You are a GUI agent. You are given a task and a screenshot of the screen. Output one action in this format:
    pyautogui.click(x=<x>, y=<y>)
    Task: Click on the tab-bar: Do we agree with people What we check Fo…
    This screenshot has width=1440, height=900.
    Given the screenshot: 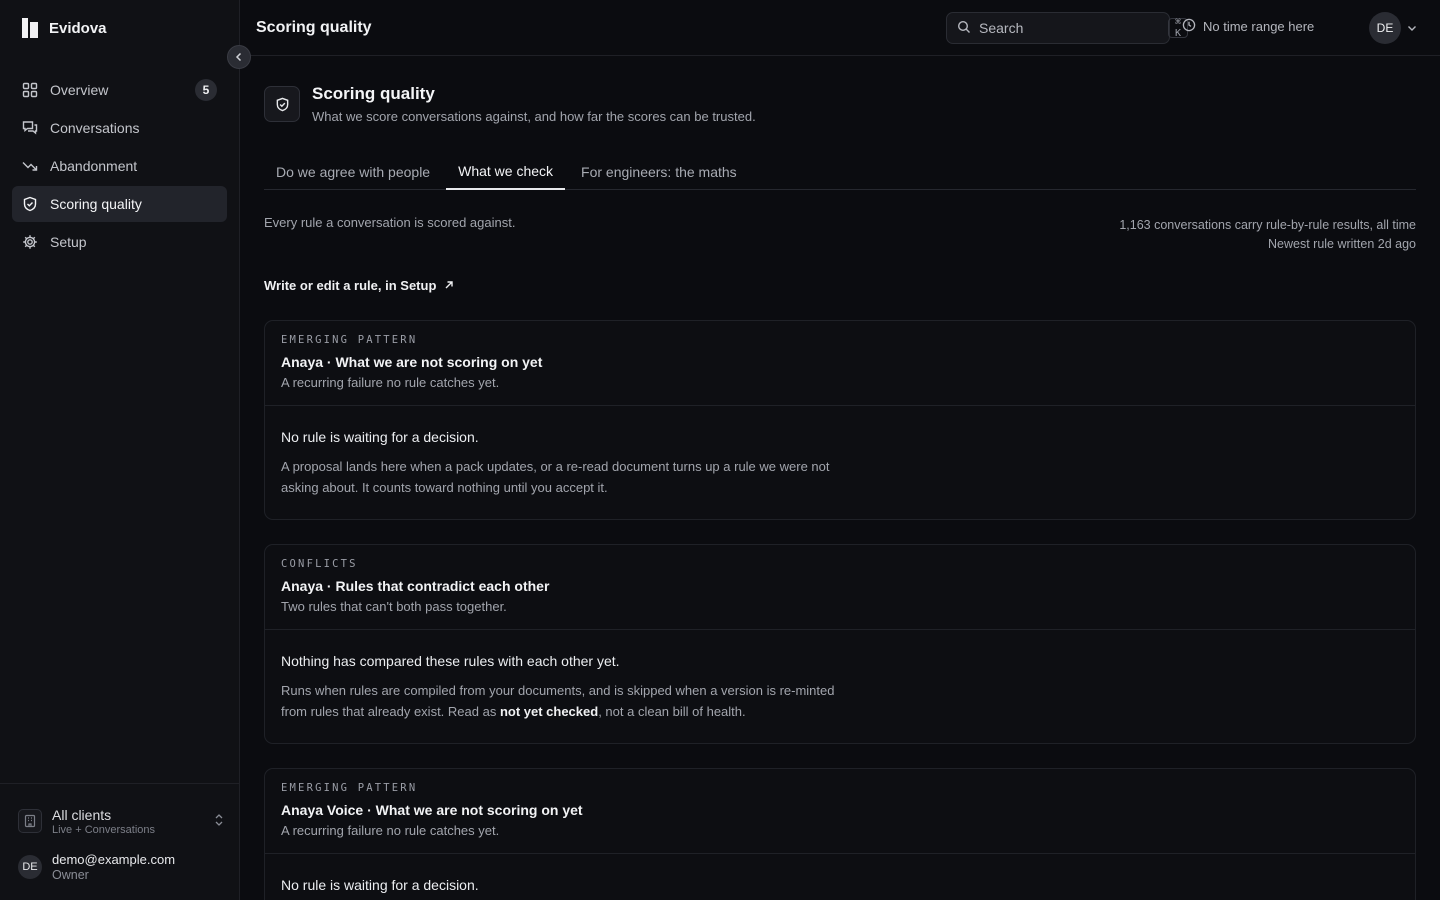 What is the action you would take?
    pyautogui.click(x=840, y=171)
    